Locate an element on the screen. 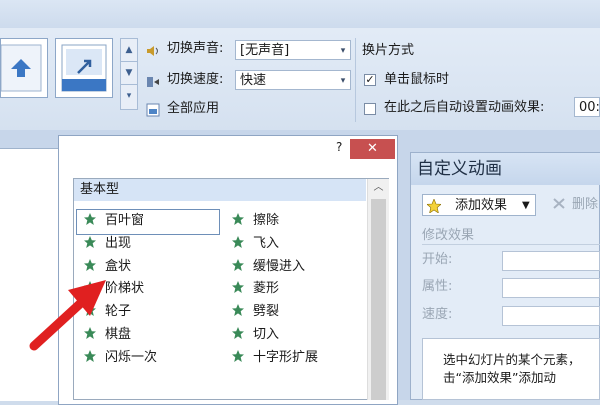  transition-diagonal-icon is located at coordinates (84, 68).